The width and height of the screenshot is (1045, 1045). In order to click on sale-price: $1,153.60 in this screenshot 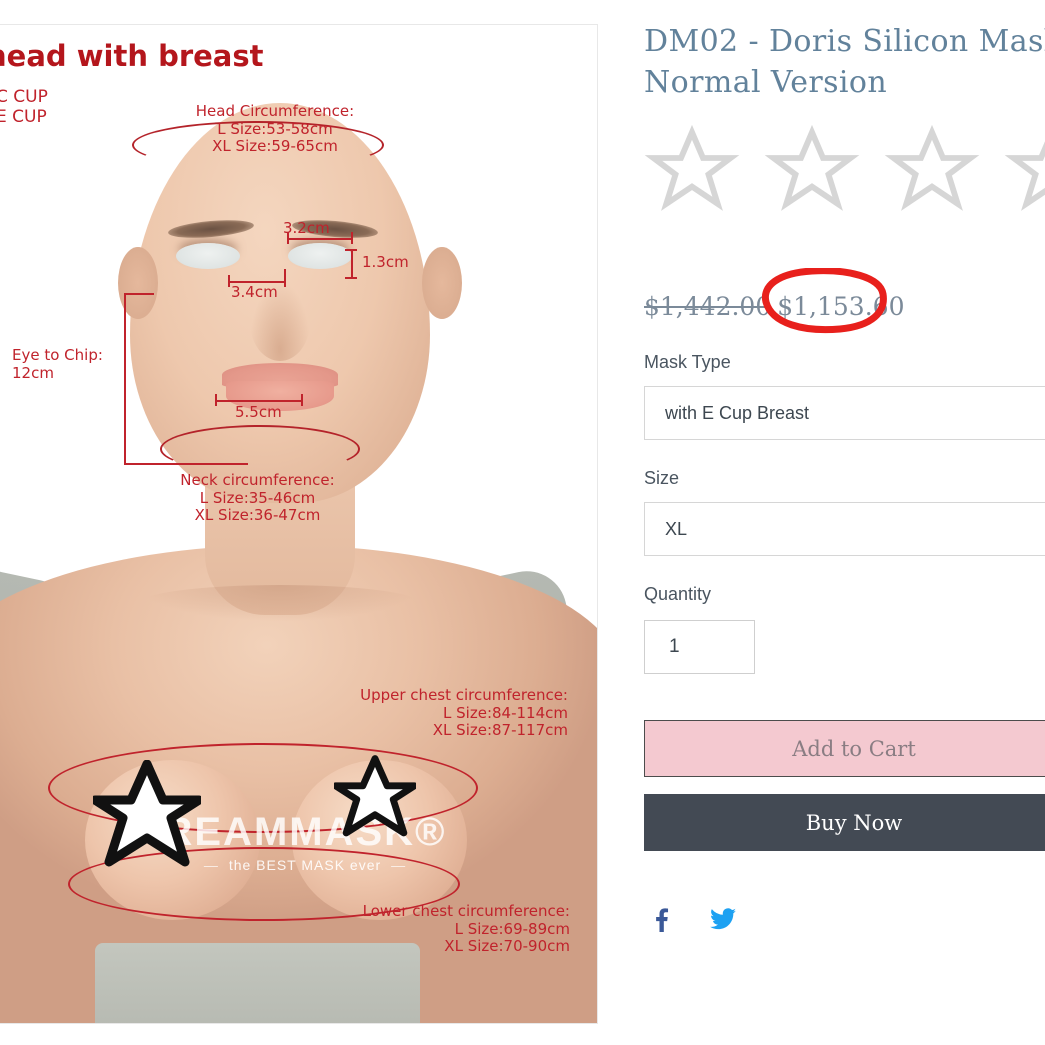, I will do `click(841, 306)`.